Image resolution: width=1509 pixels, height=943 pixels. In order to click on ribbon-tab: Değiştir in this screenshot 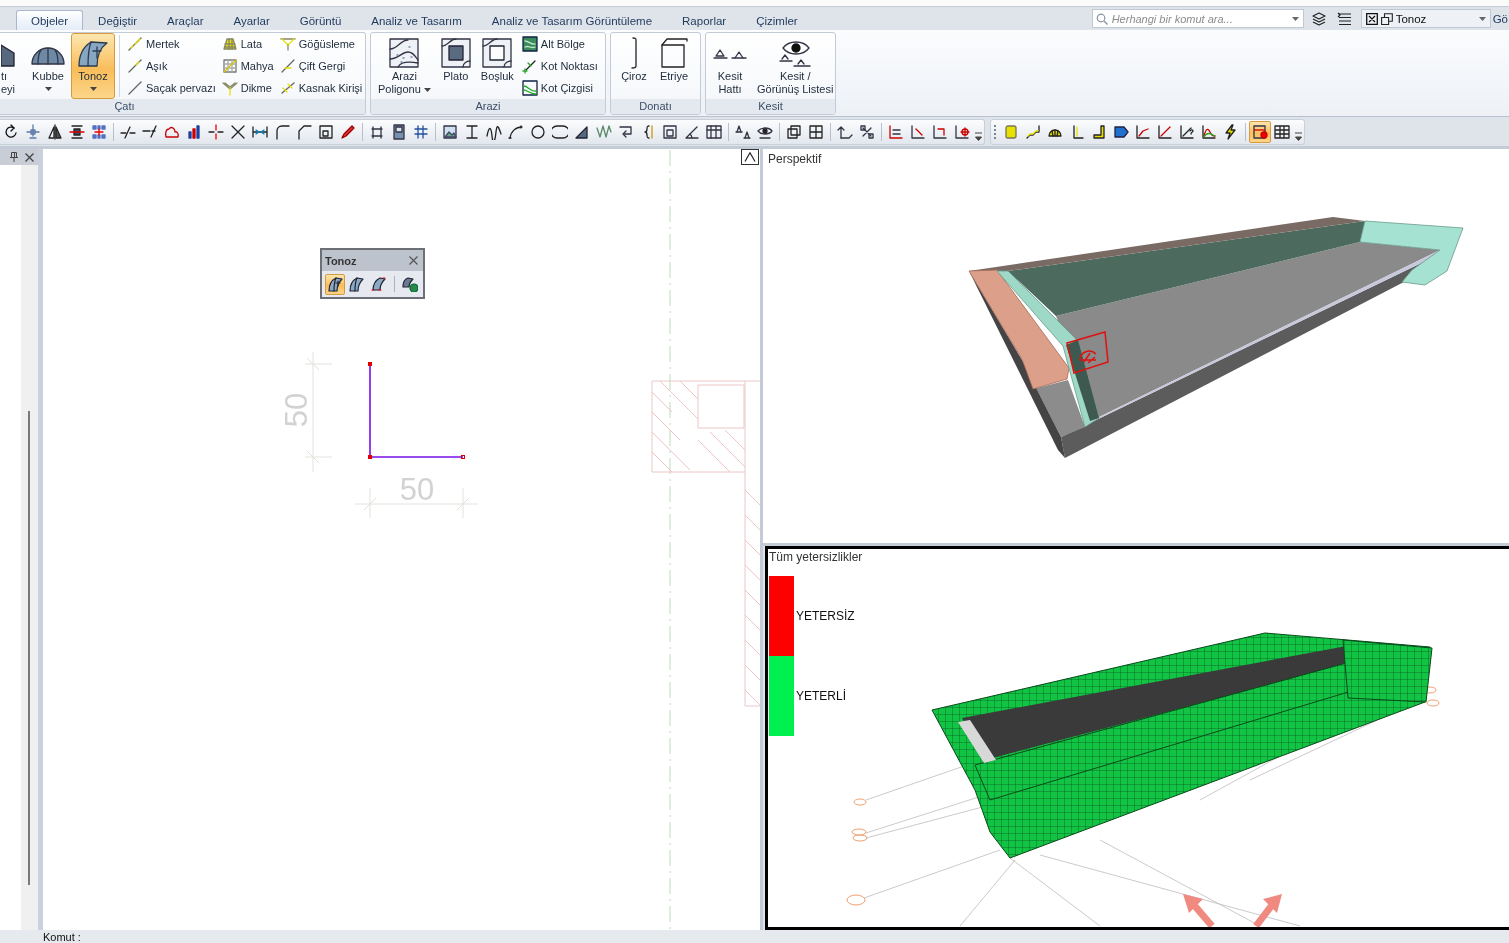, I will do `click(118, 20)`.